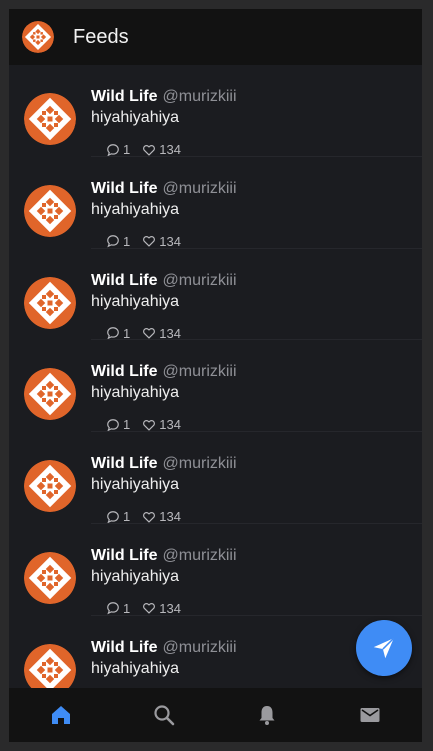 The width and height of the screenshot is (433, 751). I want to click on mail-icon, so click(370, 715).